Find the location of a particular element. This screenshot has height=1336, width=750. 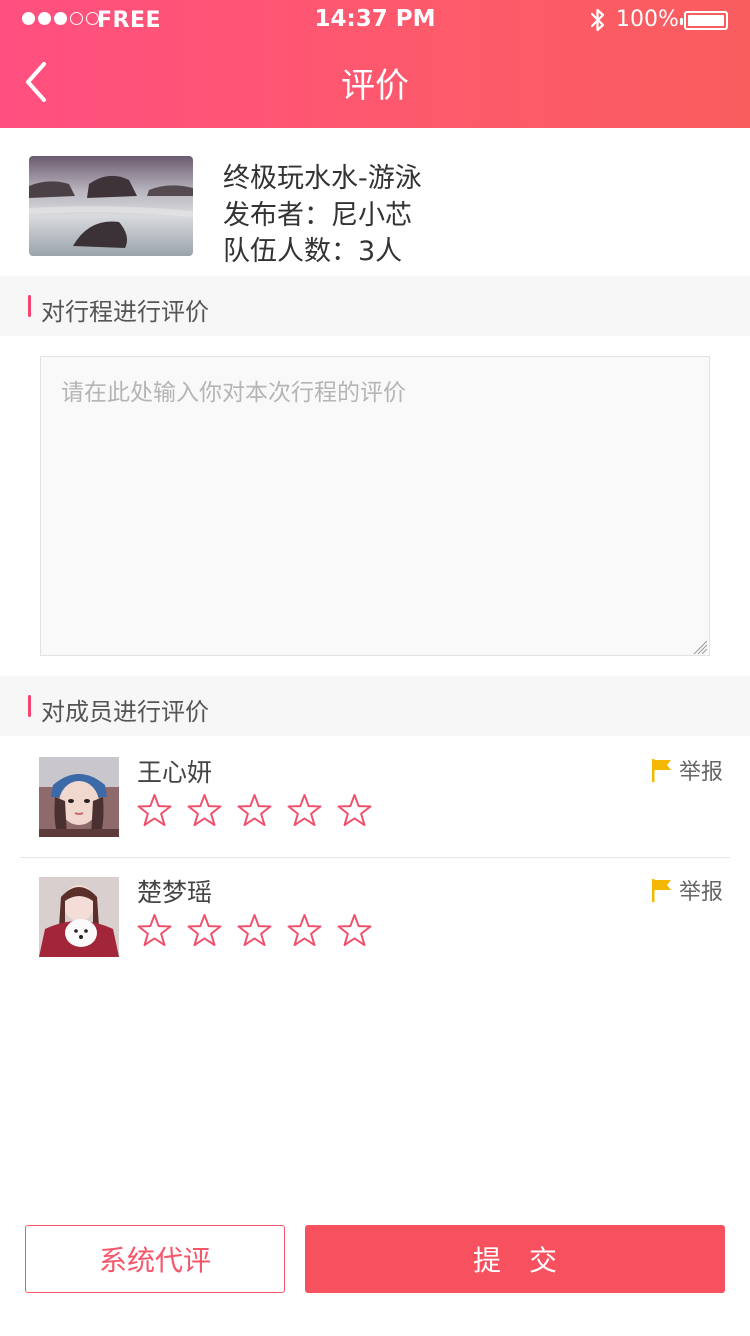

resize-grip-icon is located at coordinates (699, 646).